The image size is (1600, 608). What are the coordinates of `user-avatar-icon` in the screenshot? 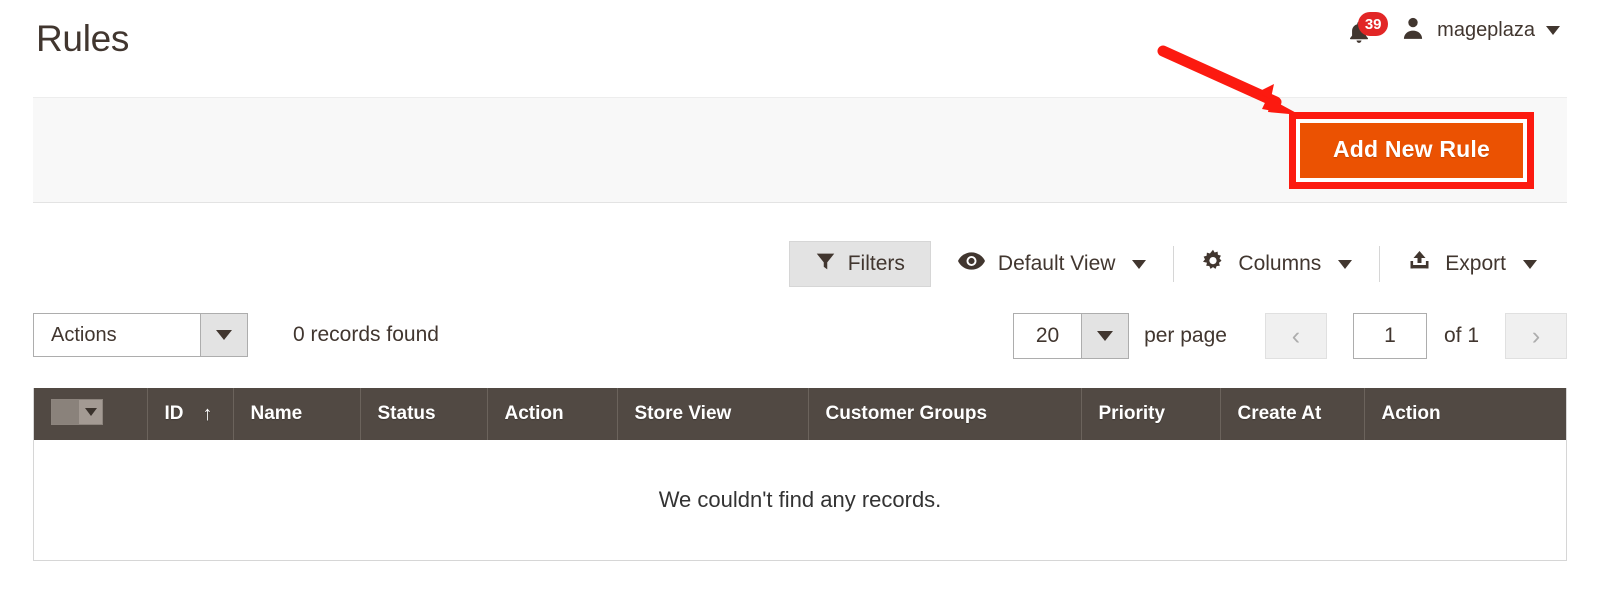 It's located at (1413, 30).